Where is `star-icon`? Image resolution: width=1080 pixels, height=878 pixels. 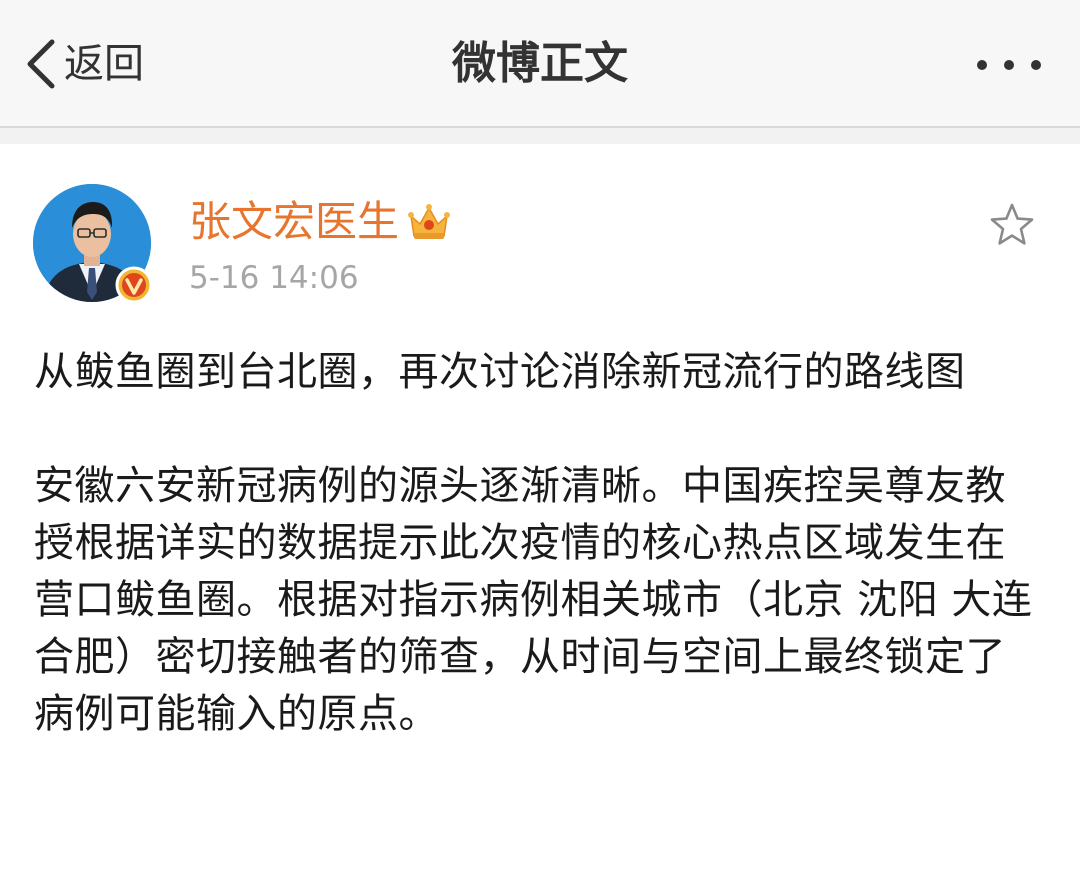
star-icon is located at coordinates (1012, 228).